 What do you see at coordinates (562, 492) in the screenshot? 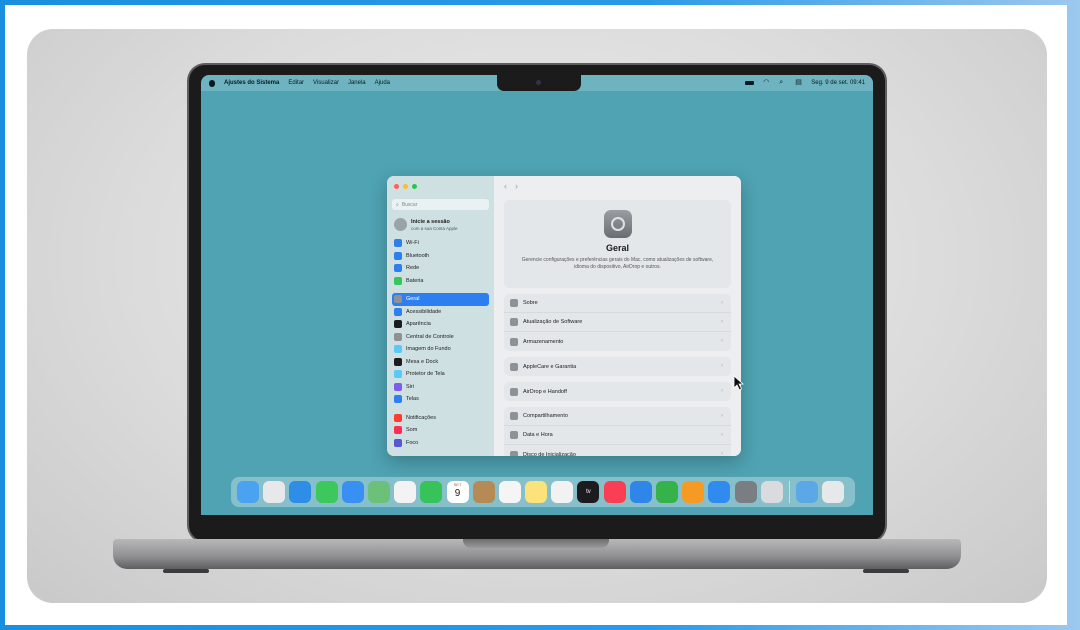
I see `freeform-icon` at bounding box center [562, 492].